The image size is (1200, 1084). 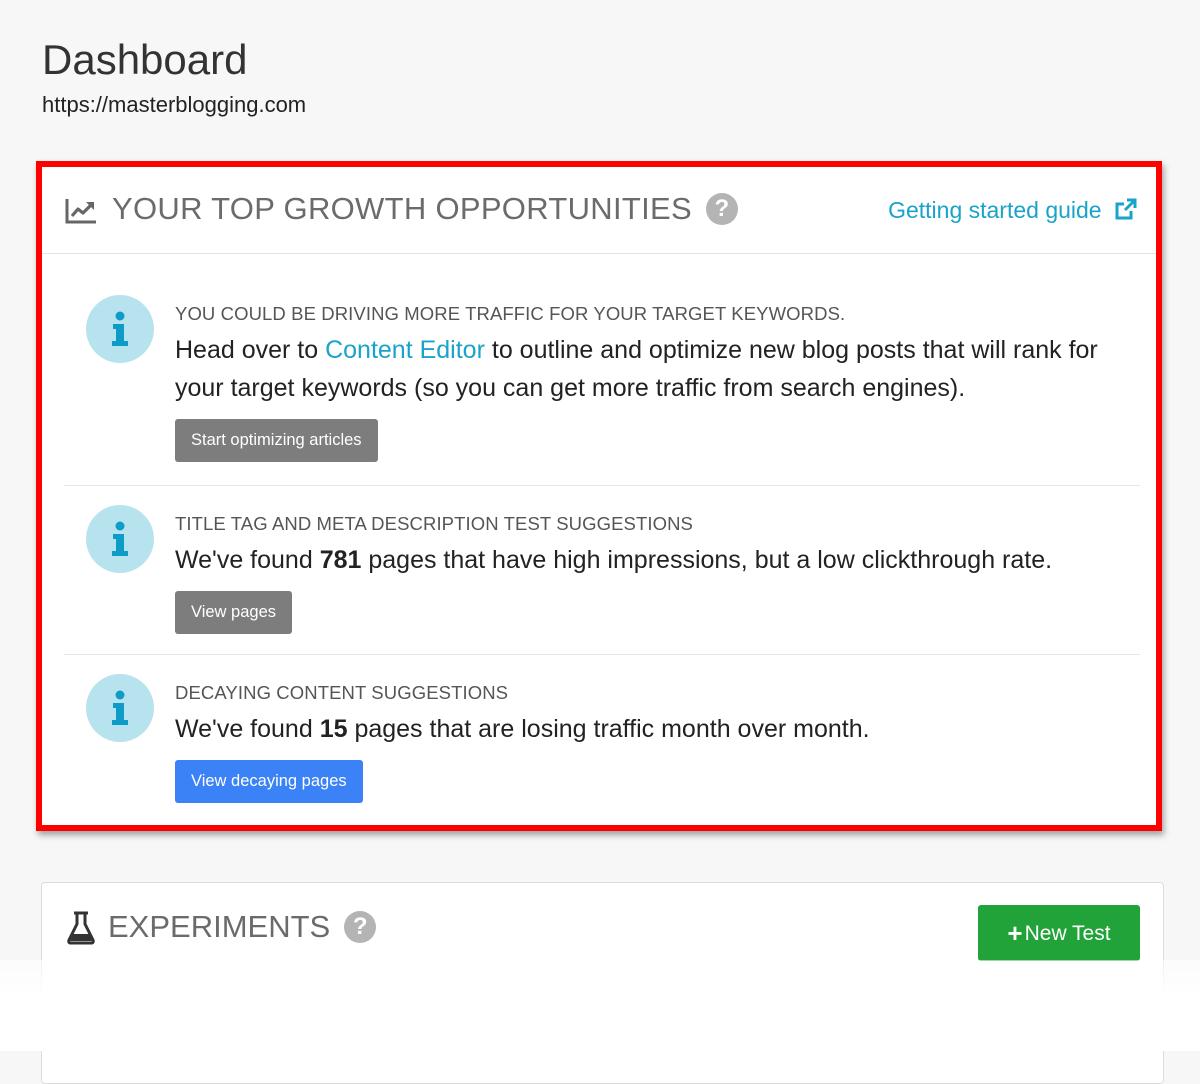 I want to click on new-test-button: +New Test, so click(x=1059, y=933).